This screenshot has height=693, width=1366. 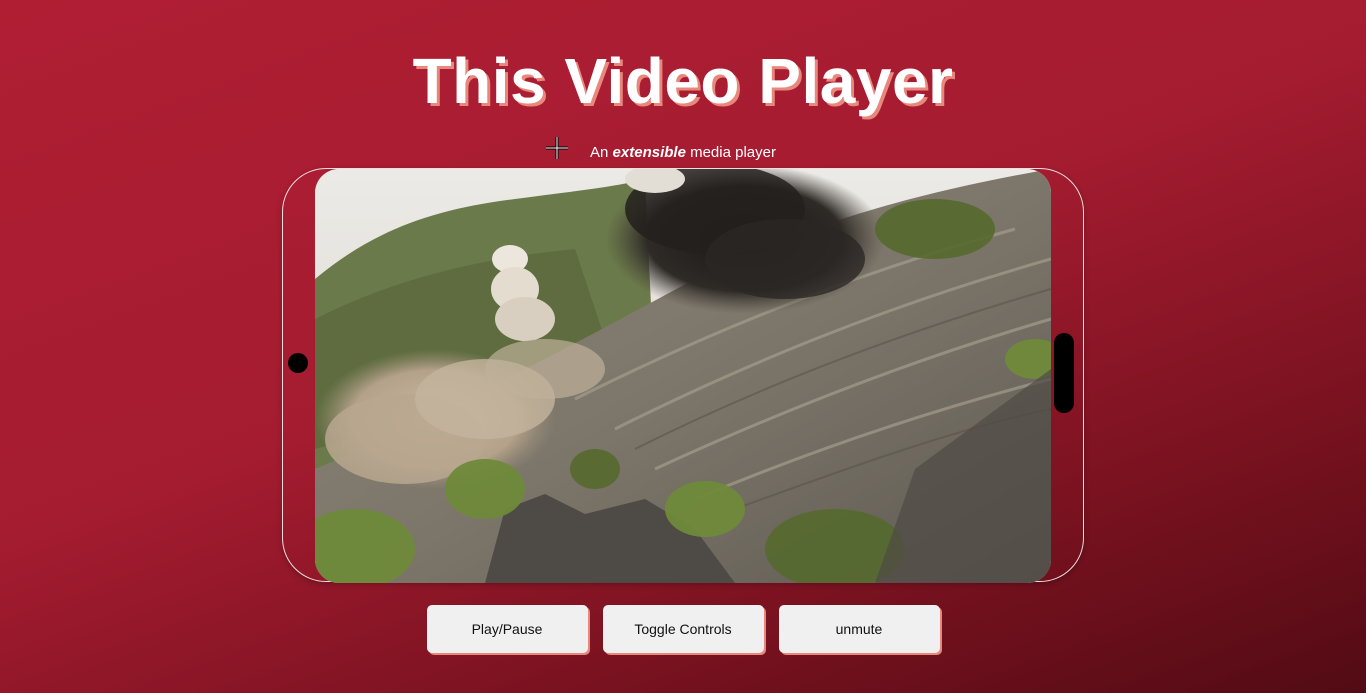 I want to click on subtitle-trail: media player, so click(x=730, y=152).